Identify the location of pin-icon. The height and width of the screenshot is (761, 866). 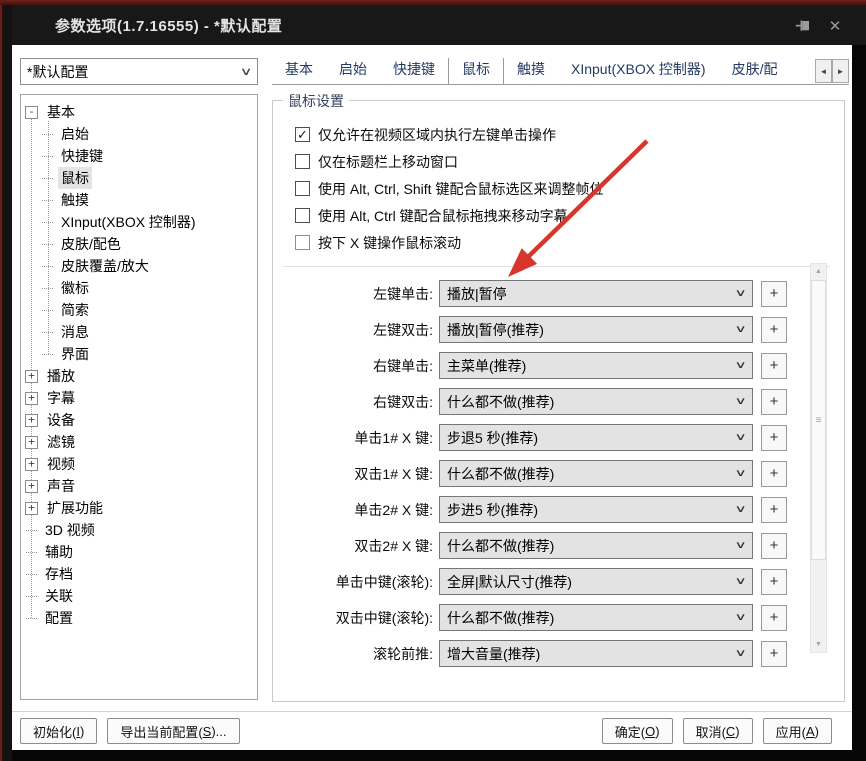
(803, 26).